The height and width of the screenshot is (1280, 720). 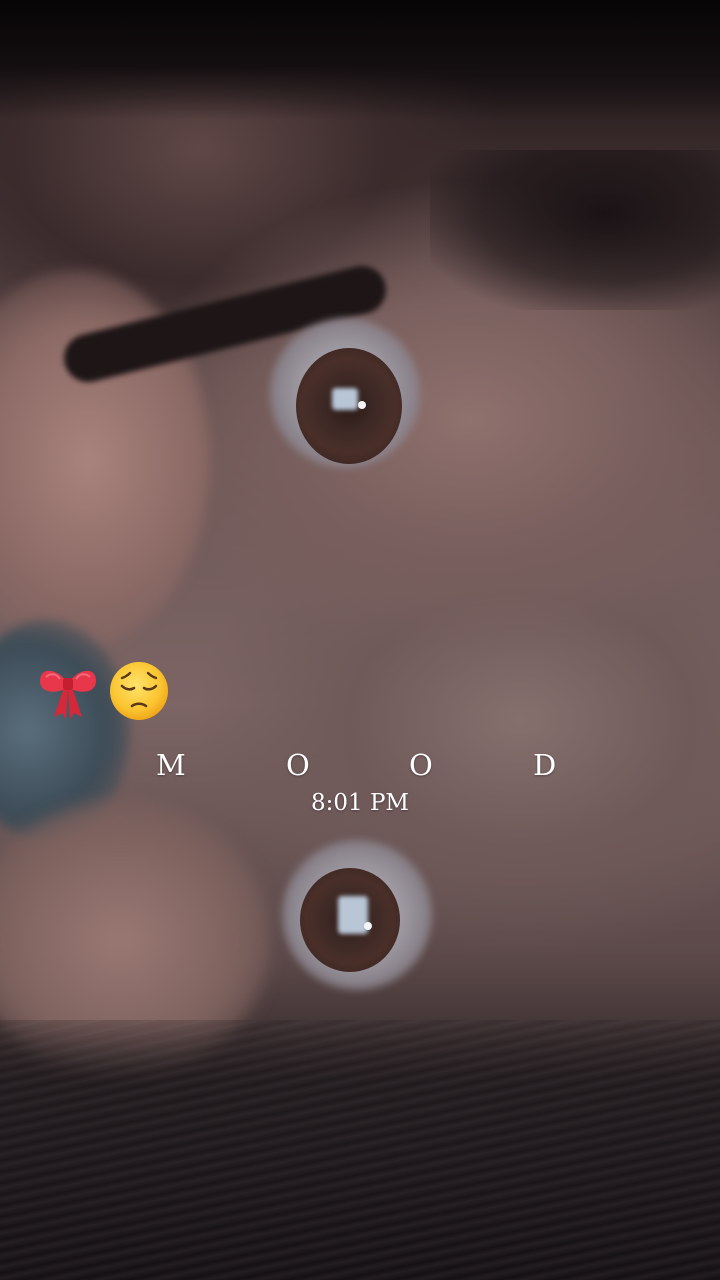 I want to click on mood-letter-o2: O, so click(x=421, y=765).